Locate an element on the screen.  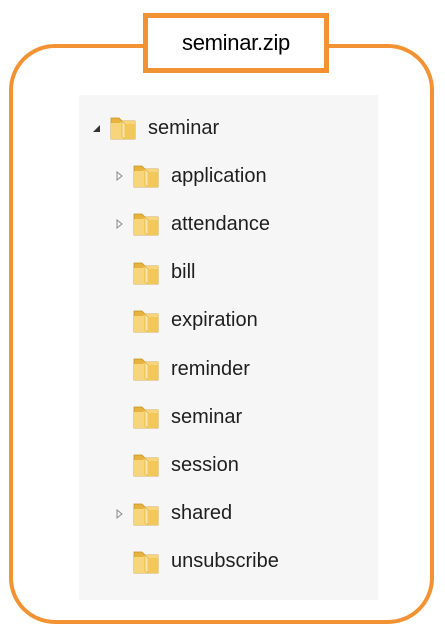
tree-item: application is located at coordinates (189, 176).